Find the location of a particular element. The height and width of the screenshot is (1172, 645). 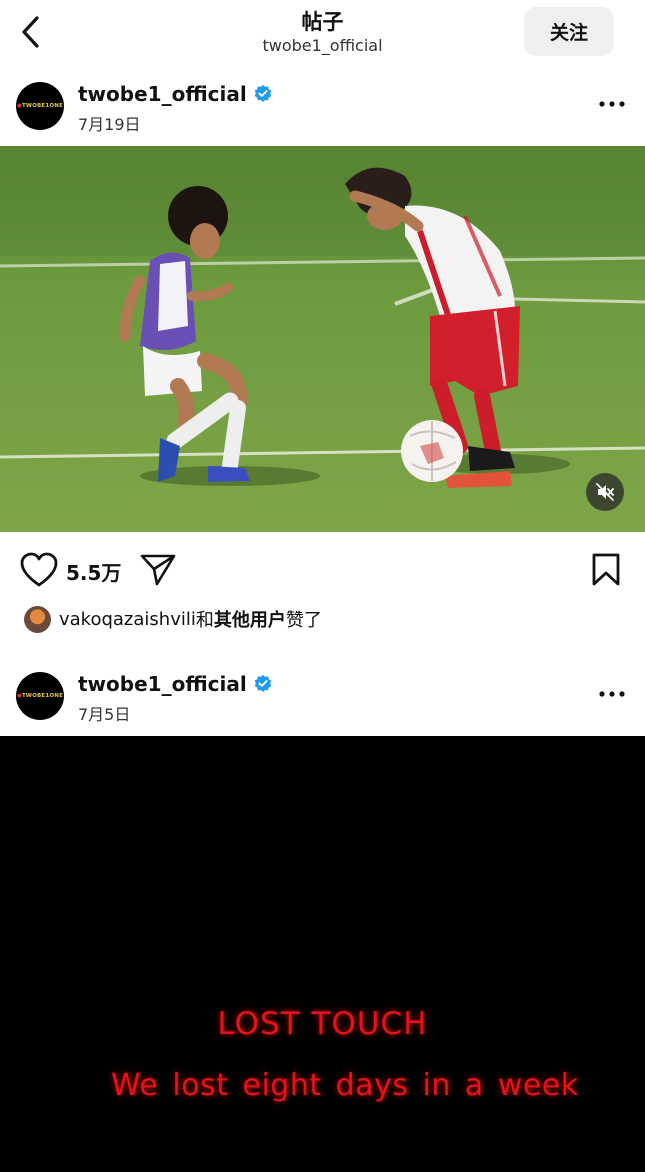

top-nav: 帖子 twobe1_official 关注 is located at coordinates (322, 34).